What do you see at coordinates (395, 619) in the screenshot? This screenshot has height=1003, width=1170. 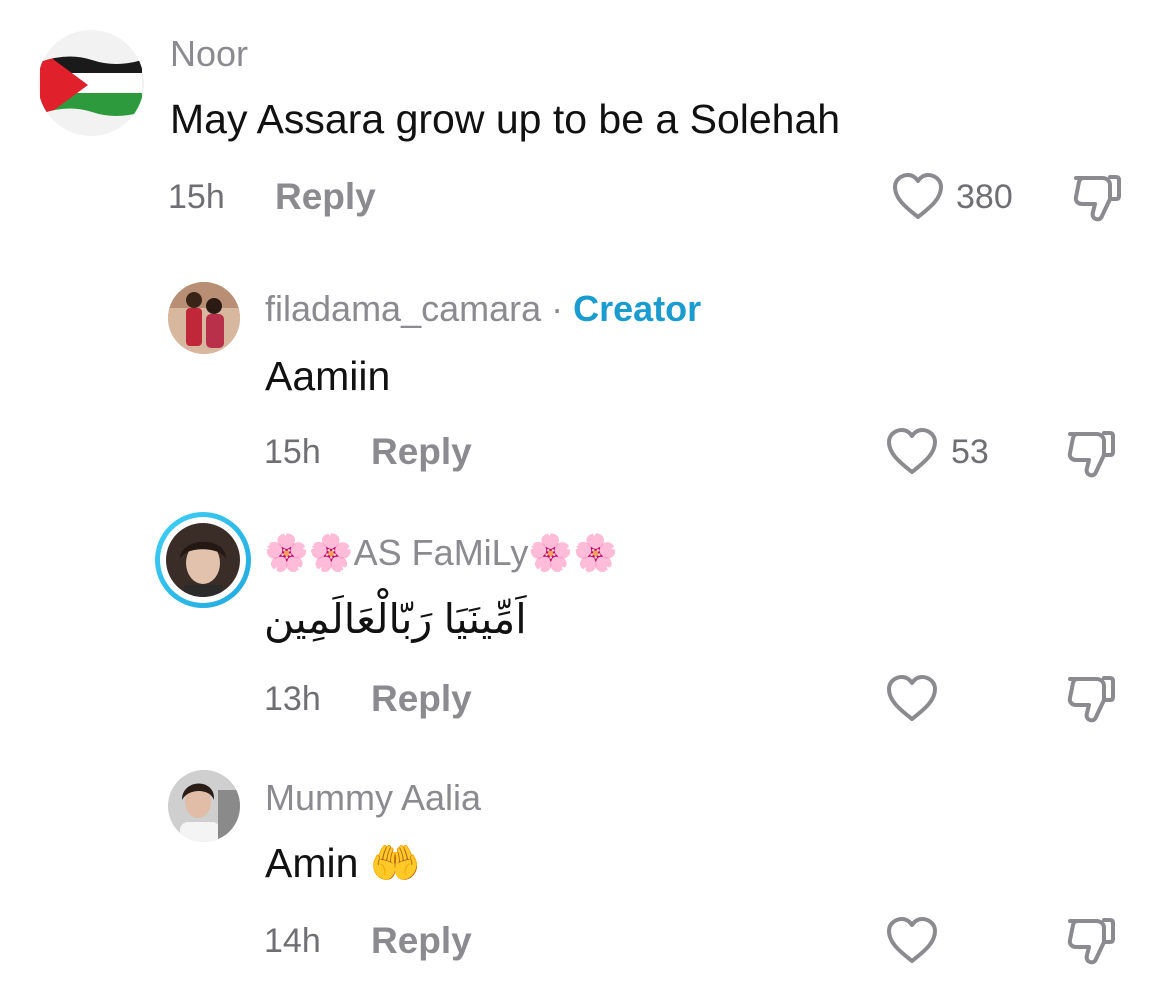 I see `comment-text: اَمِّينَيَا رَبّالْعَالَمِين` at bounding box center [395, 619].